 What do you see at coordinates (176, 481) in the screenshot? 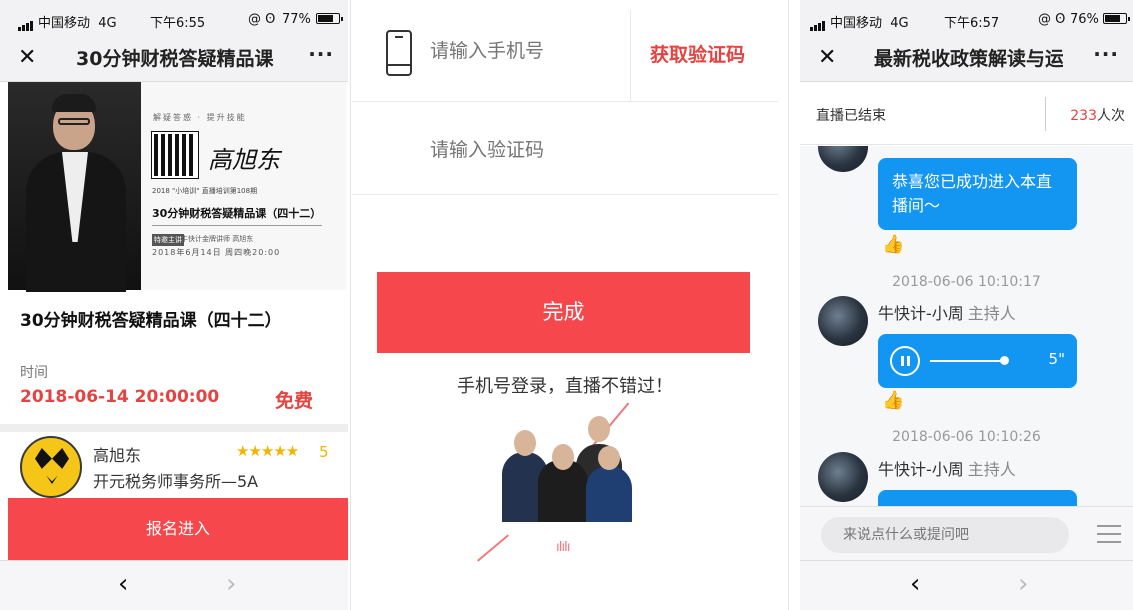
I see `lecturer-org: 开元税务师事务所—5A` at bounding box center [176, 481].